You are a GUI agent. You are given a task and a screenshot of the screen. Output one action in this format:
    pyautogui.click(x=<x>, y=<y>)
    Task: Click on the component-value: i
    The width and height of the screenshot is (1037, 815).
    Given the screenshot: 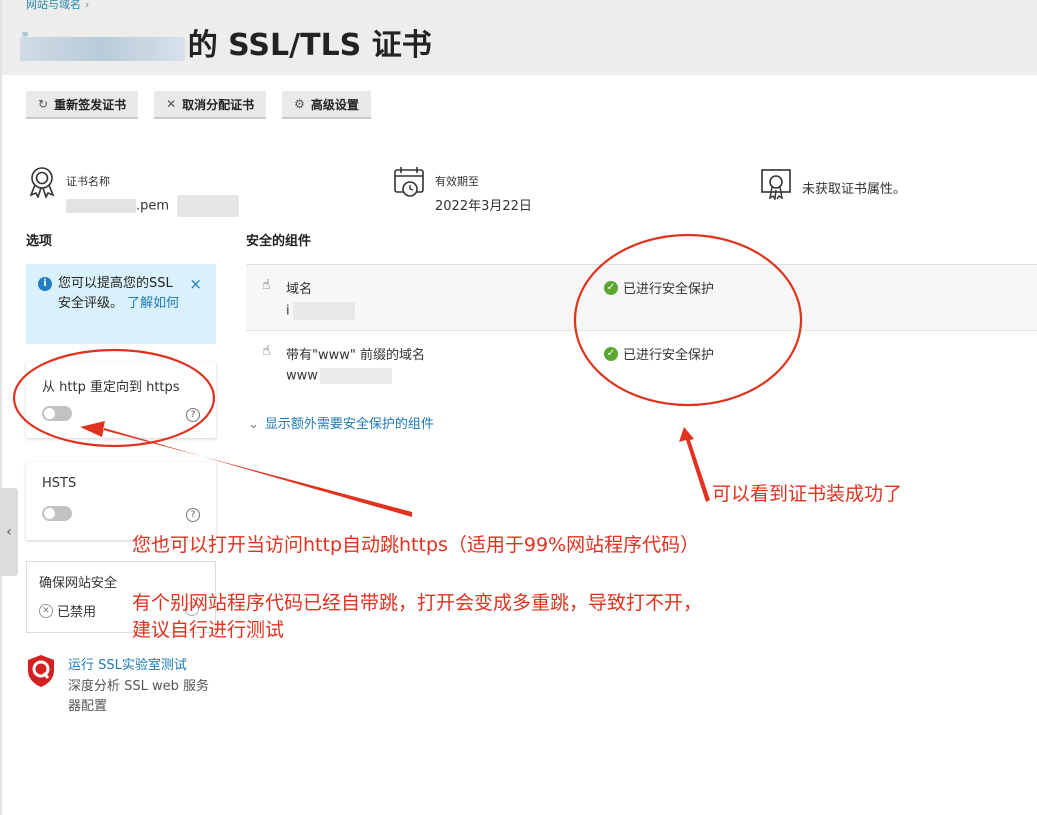 What is the action you would take?
    pyautogui.click(x=320, y=311)
    